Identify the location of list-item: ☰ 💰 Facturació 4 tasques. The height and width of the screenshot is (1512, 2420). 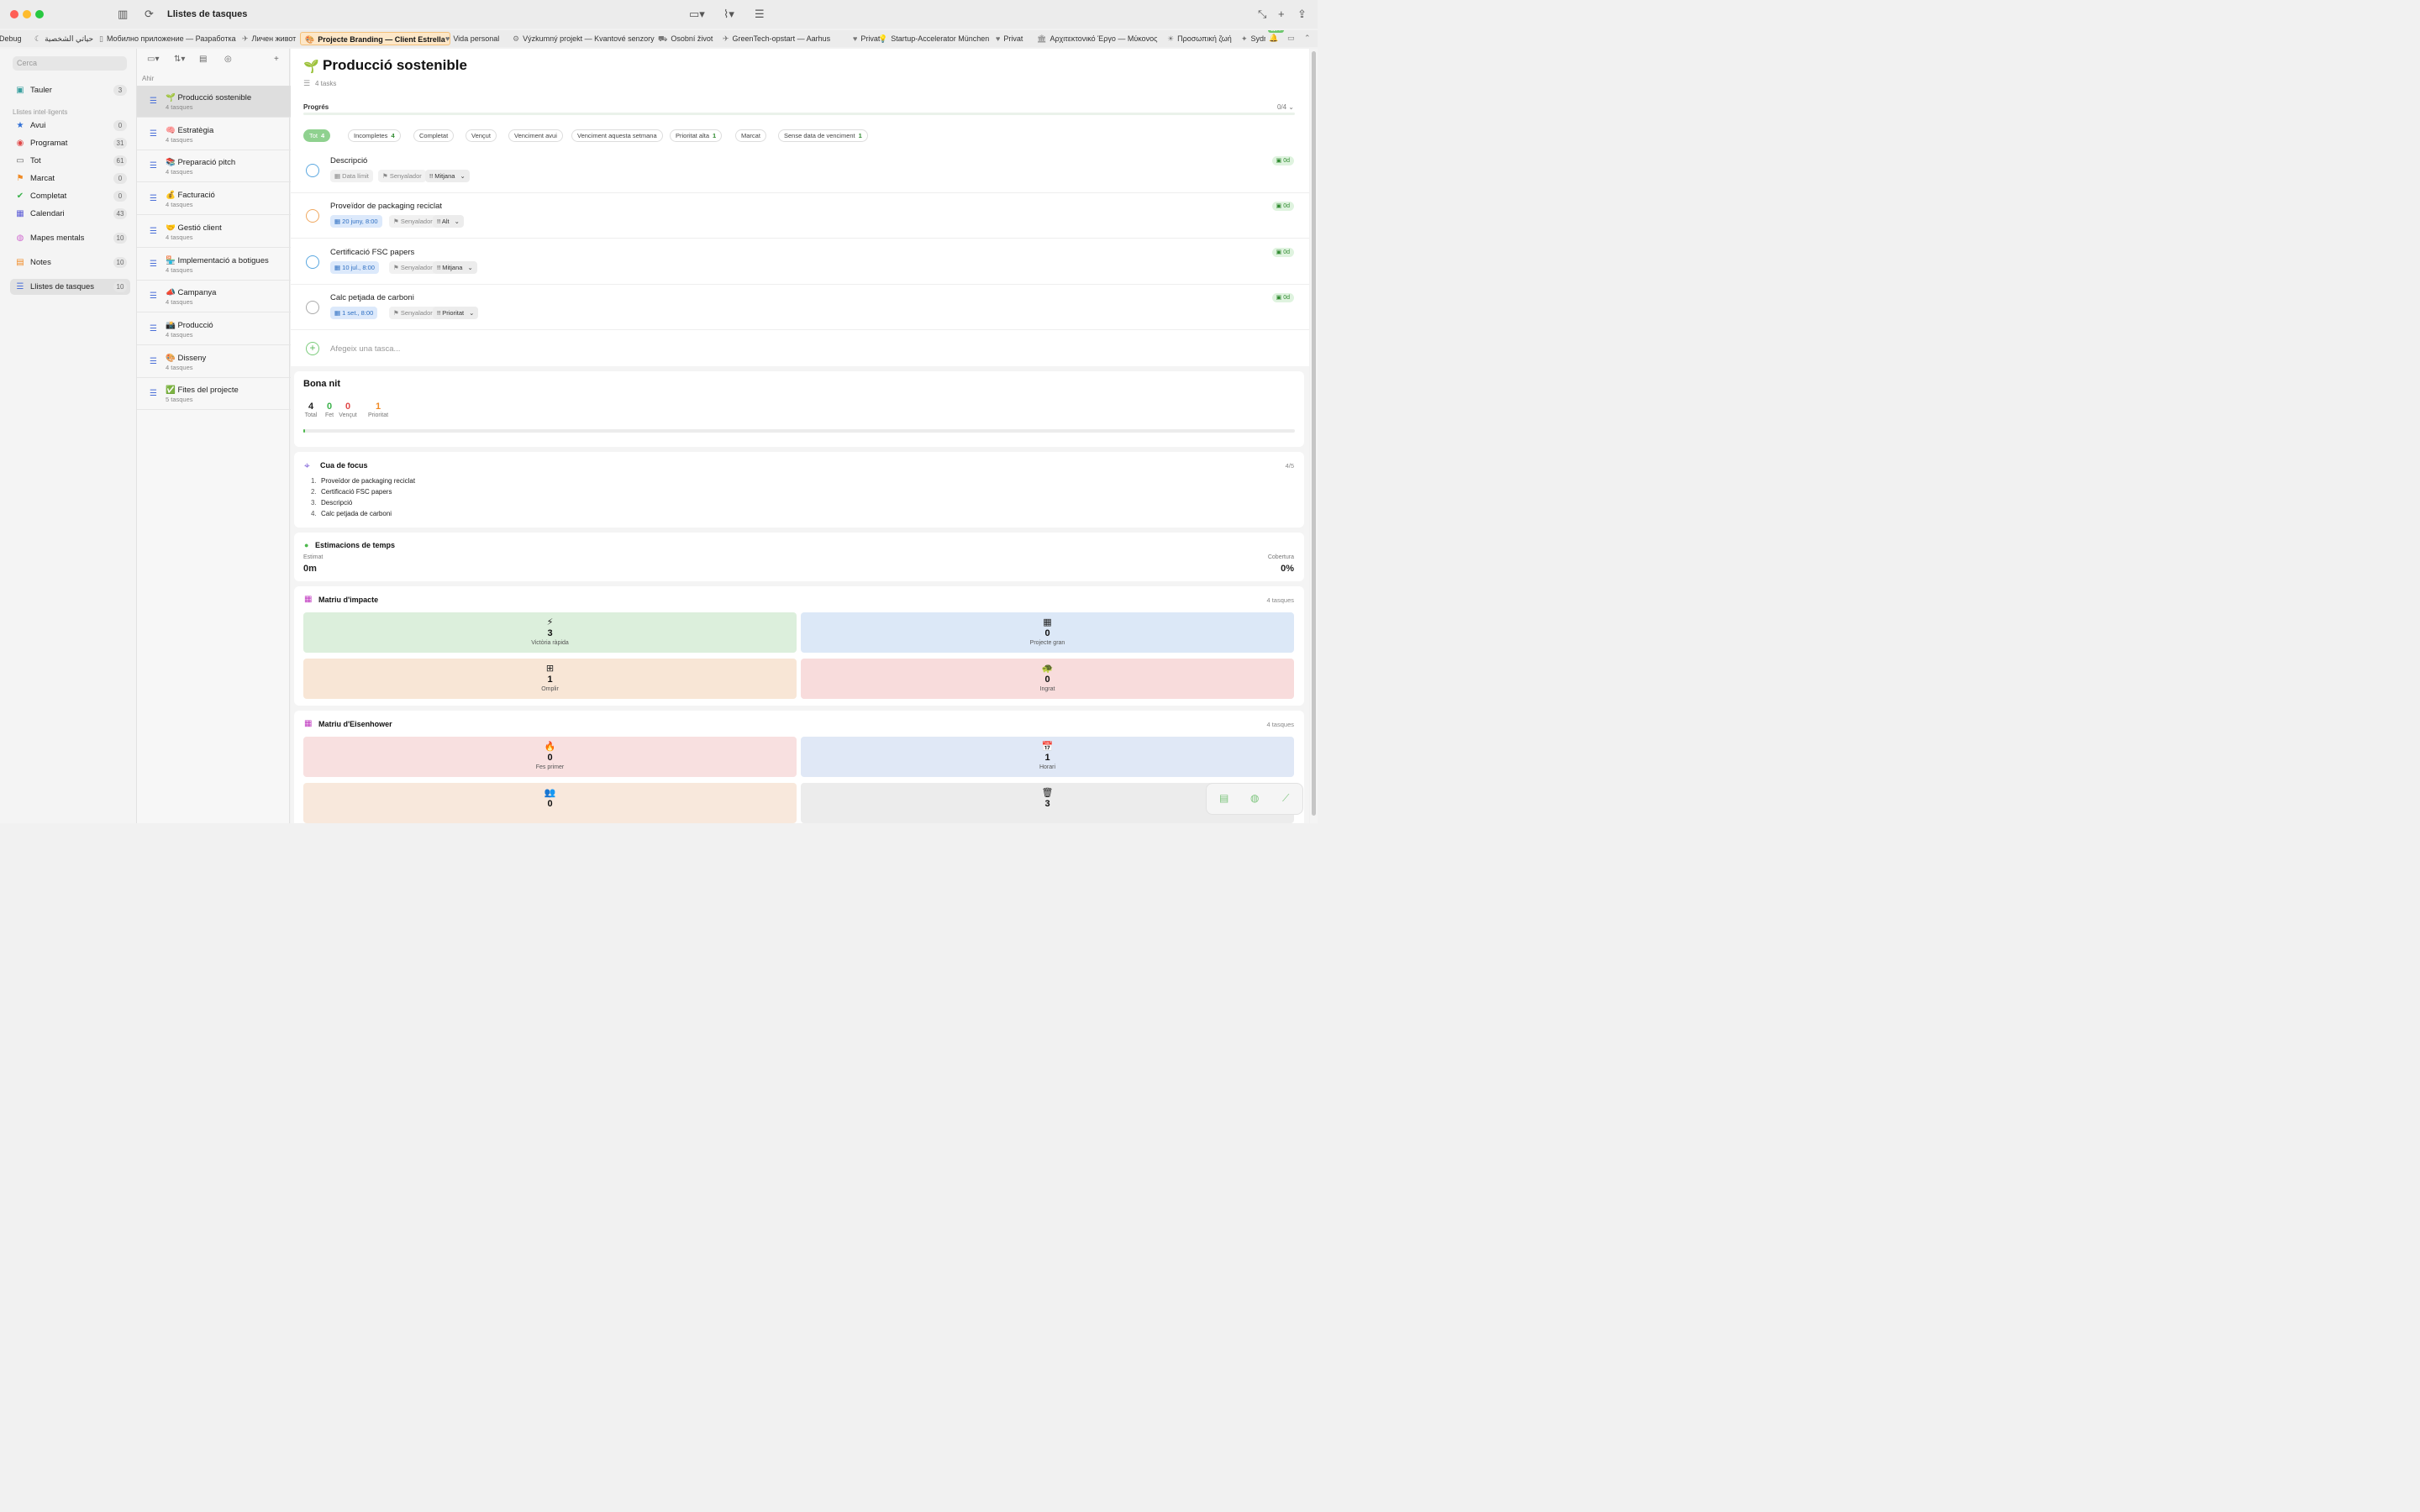
(214, 199).